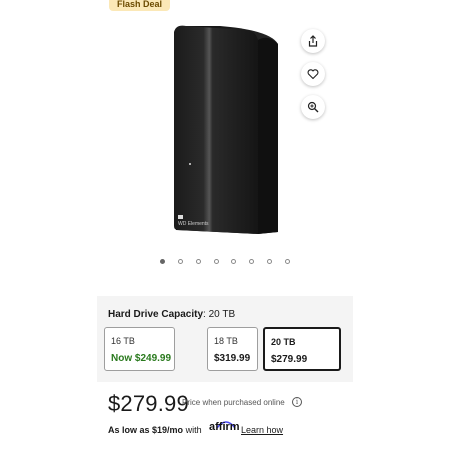 The image size is (450, 450). I want to click on capacity-selected-value: 20 TB, so click(222, 314).